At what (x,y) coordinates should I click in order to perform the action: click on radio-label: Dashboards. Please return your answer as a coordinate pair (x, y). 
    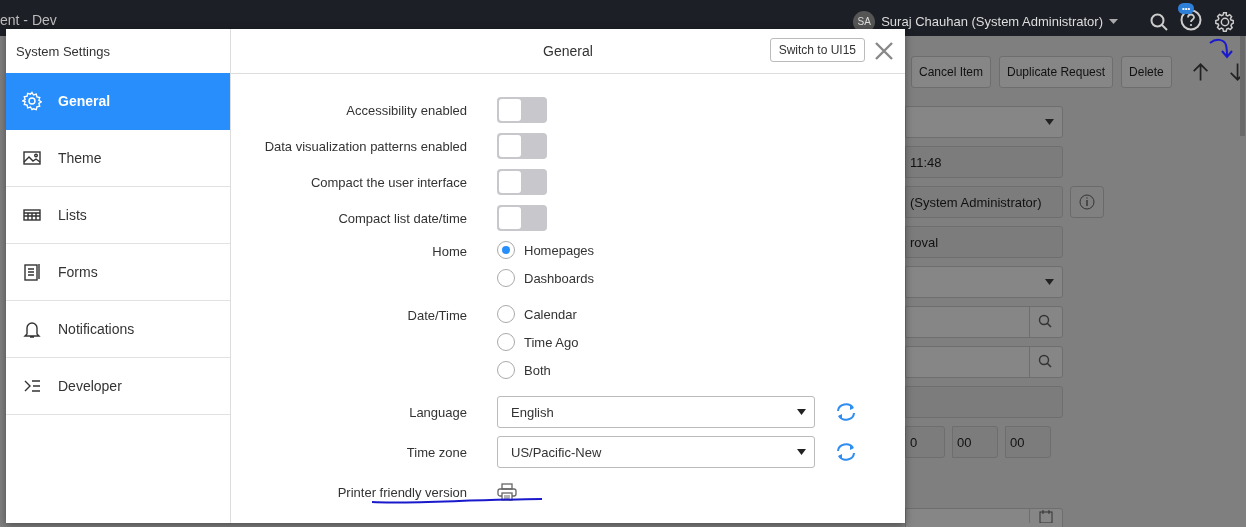
    Looking at the image, I should click on (559, 278).